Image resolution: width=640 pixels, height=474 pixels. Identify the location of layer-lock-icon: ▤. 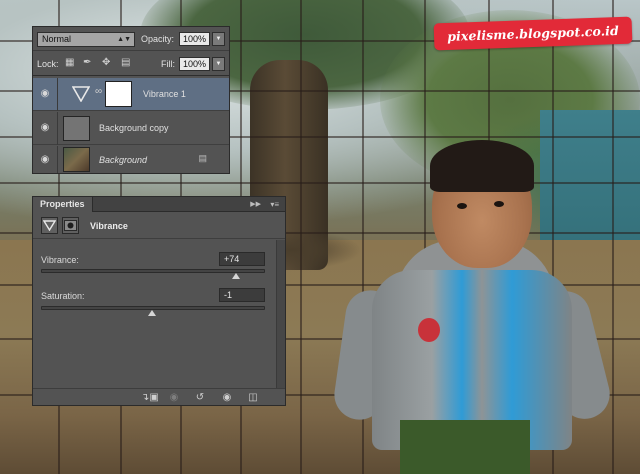
(202, 158).